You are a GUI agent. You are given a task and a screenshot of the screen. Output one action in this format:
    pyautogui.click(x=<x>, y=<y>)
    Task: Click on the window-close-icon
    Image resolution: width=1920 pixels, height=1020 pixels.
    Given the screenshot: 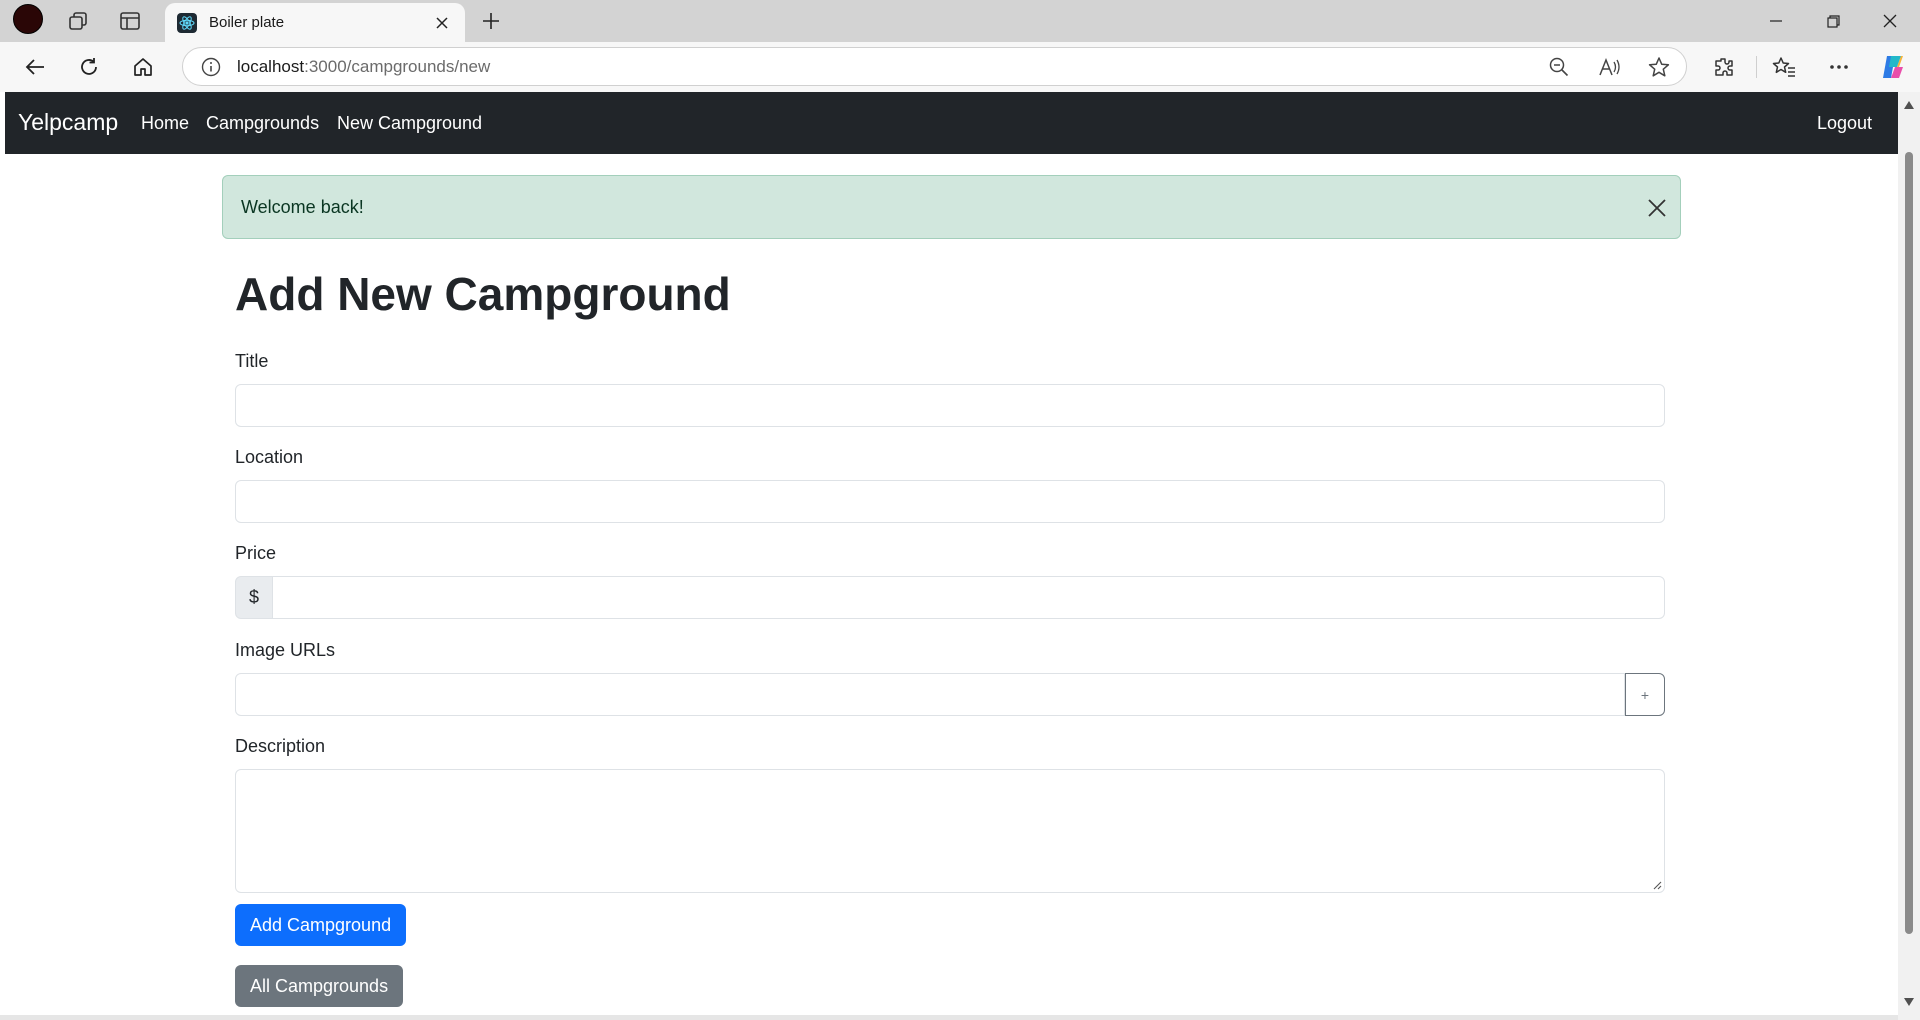 What is the action you would take?
    pyautogui.click(x=1890, y=21)
    